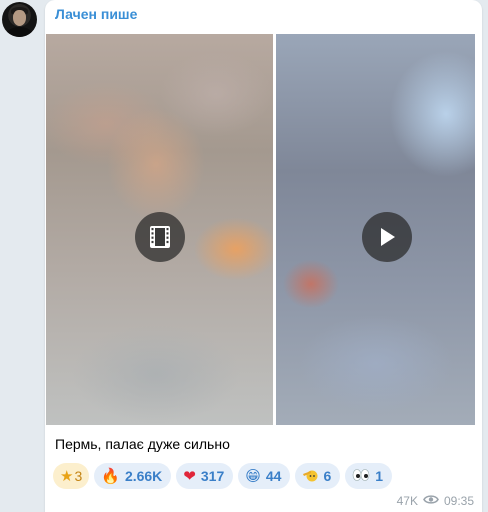 The width and height of the screenshot is (488, 512). What do you see at coordinates (264, 476) in the screenshot?
I see `reaction-grin: 😁 44` at bounding box center [264, 476].